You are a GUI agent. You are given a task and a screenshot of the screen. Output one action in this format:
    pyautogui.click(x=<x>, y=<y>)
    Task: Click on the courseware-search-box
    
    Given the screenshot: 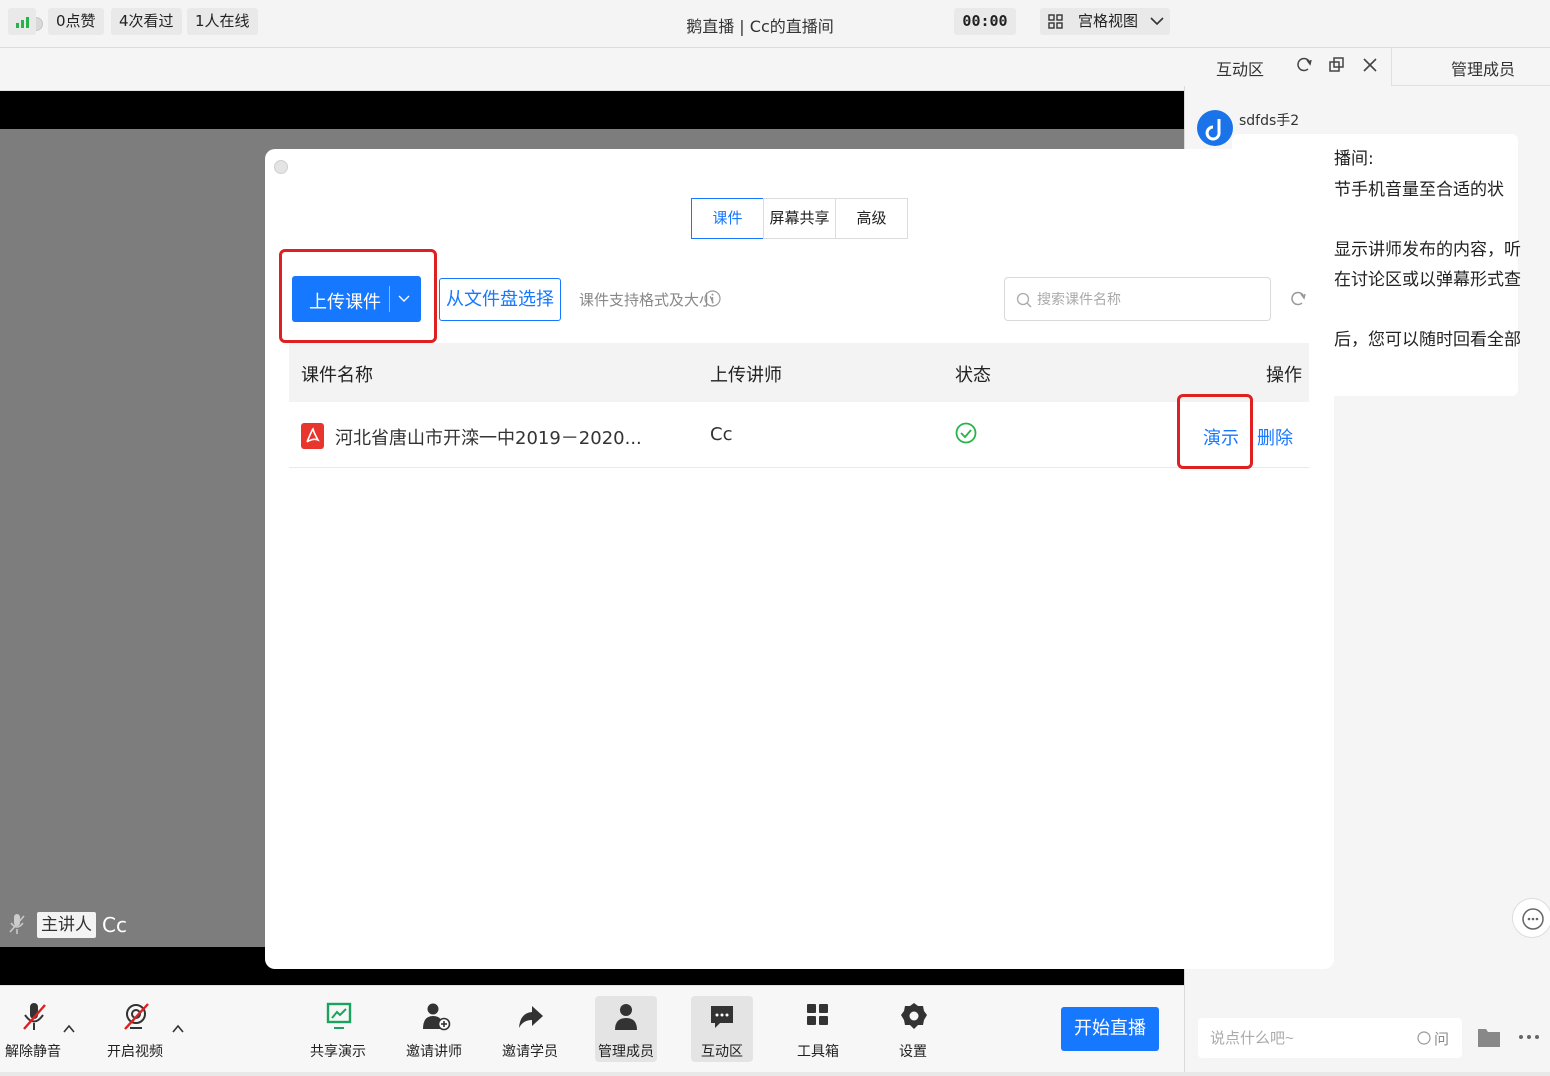 What is the action you would take?
    pyautogui.click(x=1137, y=299)
    